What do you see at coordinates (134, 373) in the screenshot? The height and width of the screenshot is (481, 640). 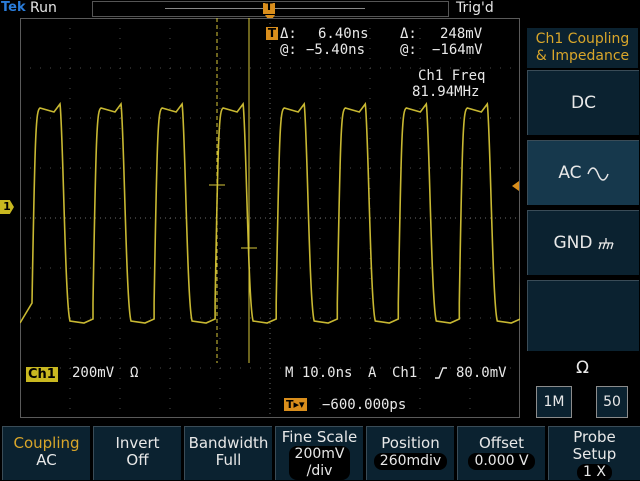 I see `ch1-impedance-icon: Ω` at bounding box center [134, 373].